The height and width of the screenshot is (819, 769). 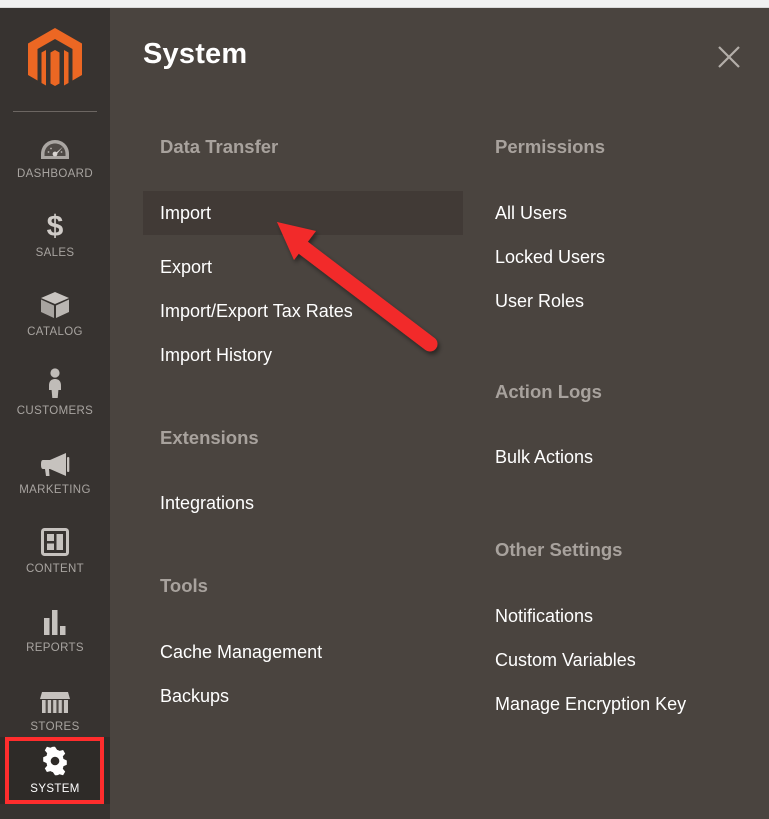 I want to click on menu-item-integrations: Integrations, so click(x=303, y=503).